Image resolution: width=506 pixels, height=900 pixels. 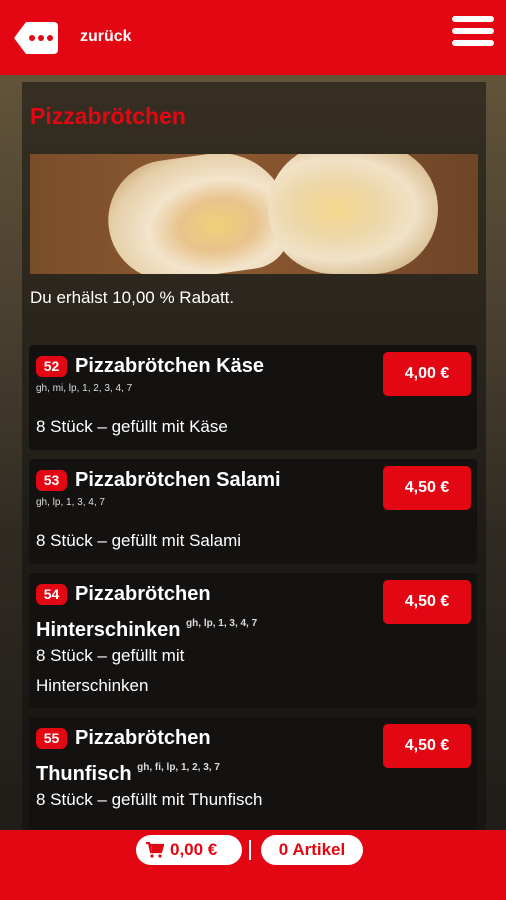 What do you see at coordinates (250, 850) in the screenshot?
I see `divider` at bounding box center [250, 850].